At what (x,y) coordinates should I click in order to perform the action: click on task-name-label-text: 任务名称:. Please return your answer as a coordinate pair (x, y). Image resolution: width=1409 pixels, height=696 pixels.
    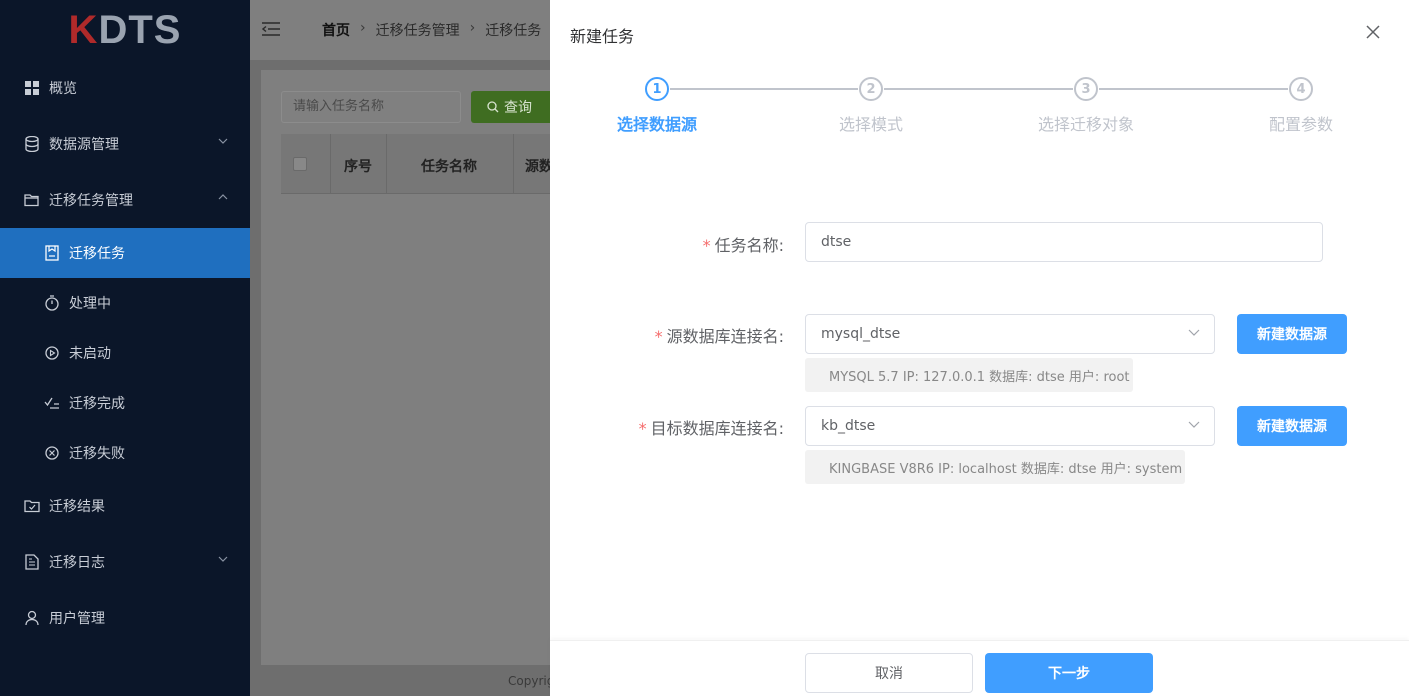
    Looking at the image, I should click on (749, 245).